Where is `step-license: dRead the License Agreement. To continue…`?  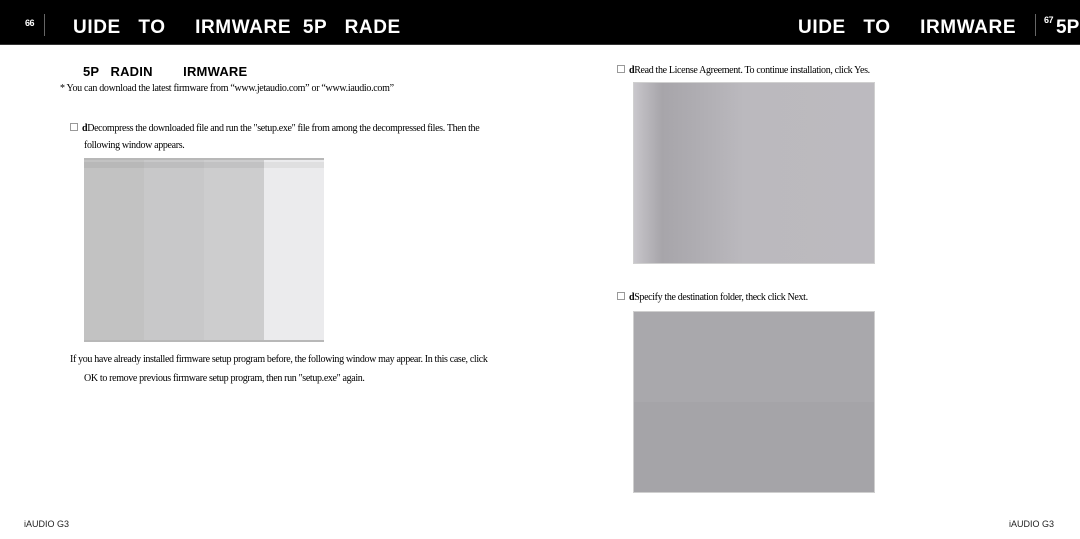 step-license: dRead the License Agreement. To continue… is located at coordinates (757, 70).